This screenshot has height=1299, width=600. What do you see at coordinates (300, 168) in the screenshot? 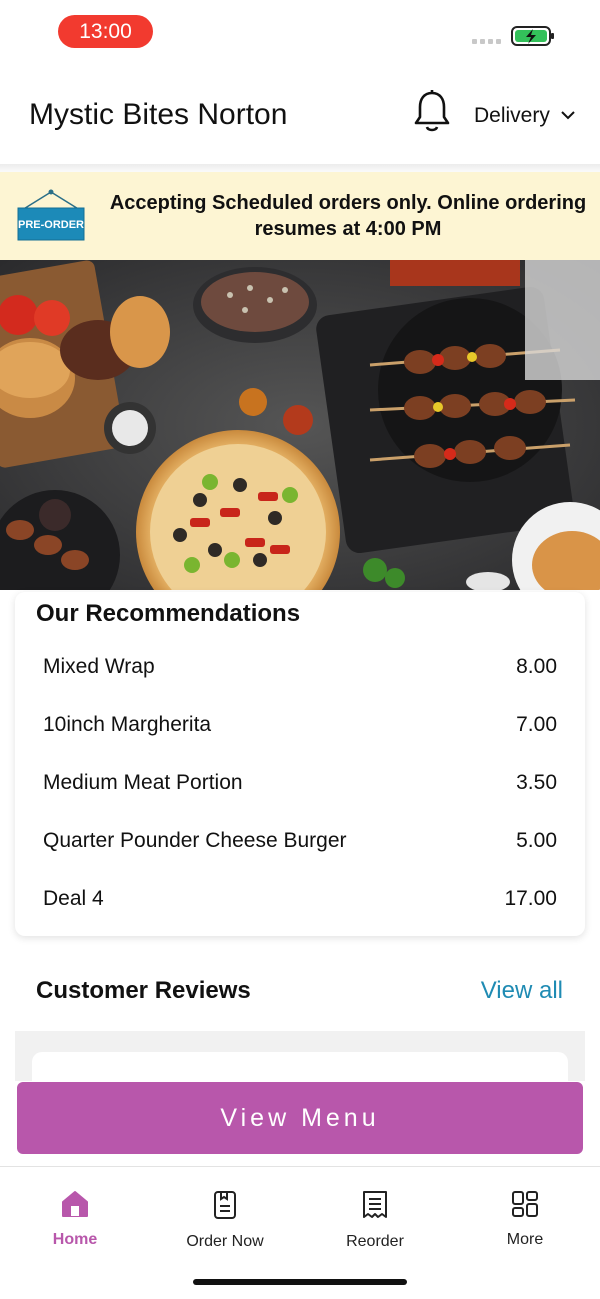
I see `header-divider` at bounding box center [300, 168].